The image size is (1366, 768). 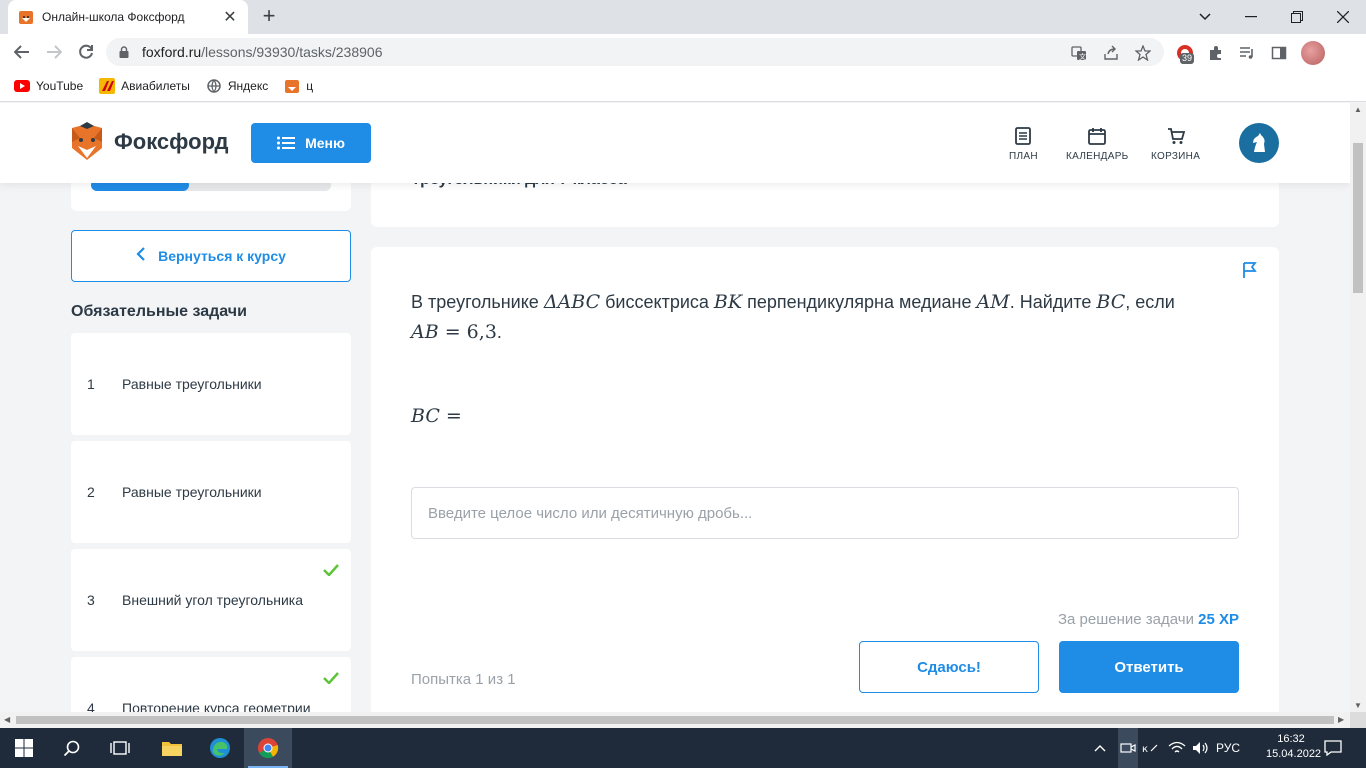 What do you see at coordinates (1358, 705) in the screenshot?
I see `scroll-down-icon: ▼` at bounding box center [1358, 705].